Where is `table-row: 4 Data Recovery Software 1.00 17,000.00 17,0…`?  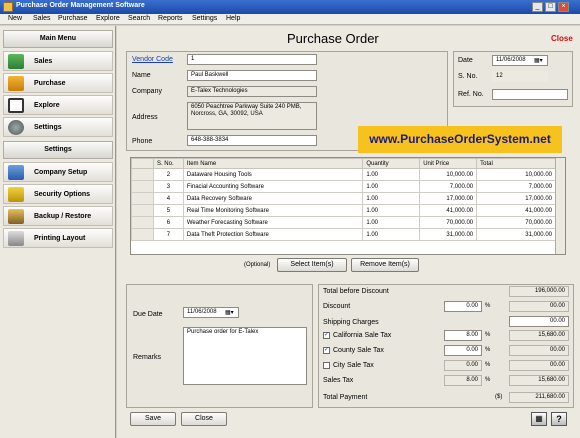
table-row: 4 Data Recovery Software 1.00 17,000.00 17,0… is located at coordinates (343, 198).